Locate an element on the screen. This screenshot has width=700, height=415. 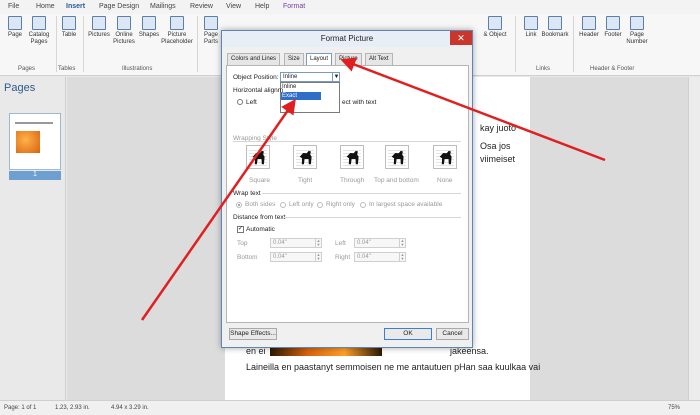
cancel-button: Cancel is located at coordinates (452, 334).